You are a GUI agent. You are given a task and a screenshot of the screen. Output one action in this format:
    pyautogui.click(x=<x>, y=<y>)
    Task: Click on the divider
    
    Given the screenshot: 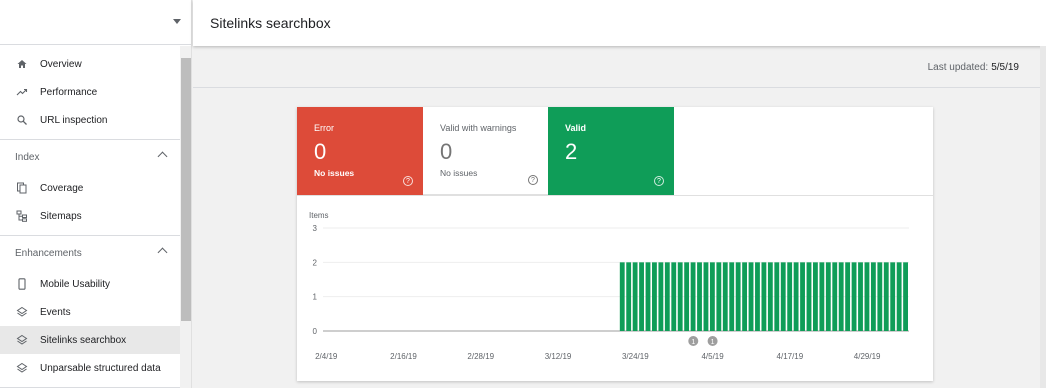 What is the action you would take?
    pyautogui.click(x=615, y=195)
    